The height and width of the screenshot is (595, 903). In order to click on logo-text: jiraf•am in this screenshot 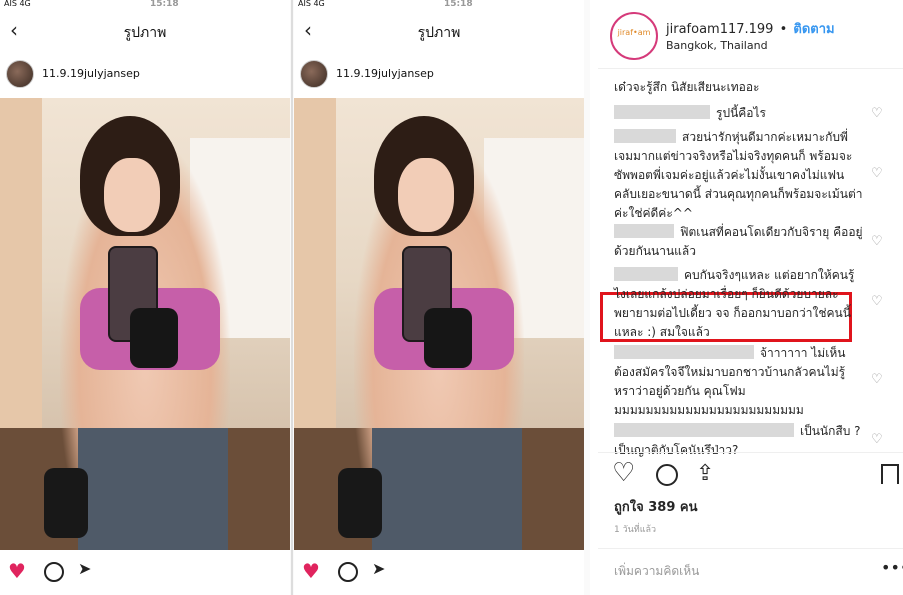, I will do `click(634, 32)`.